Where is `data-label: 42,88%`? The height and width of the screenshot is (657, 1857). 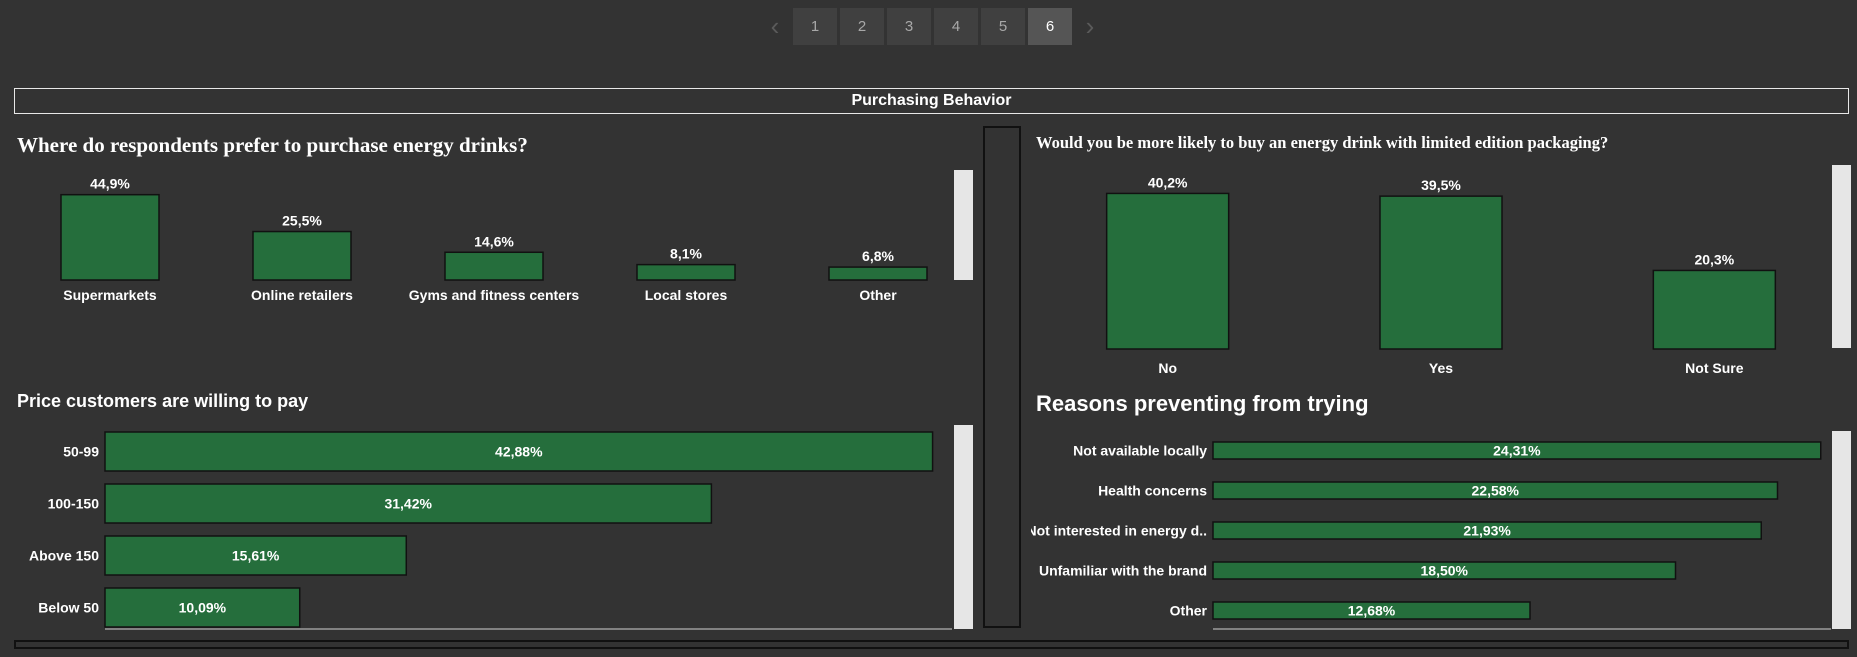 data-label: 42,88% is located at coordinates (519, 452).